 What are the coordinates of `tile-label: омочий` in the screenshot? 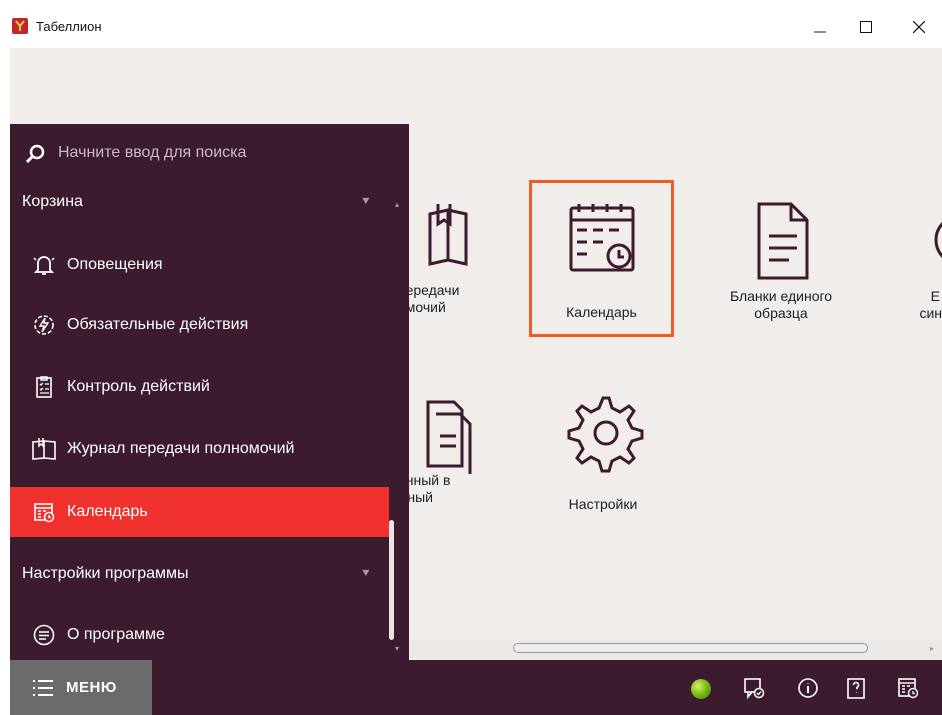 It's located at (422, 307).